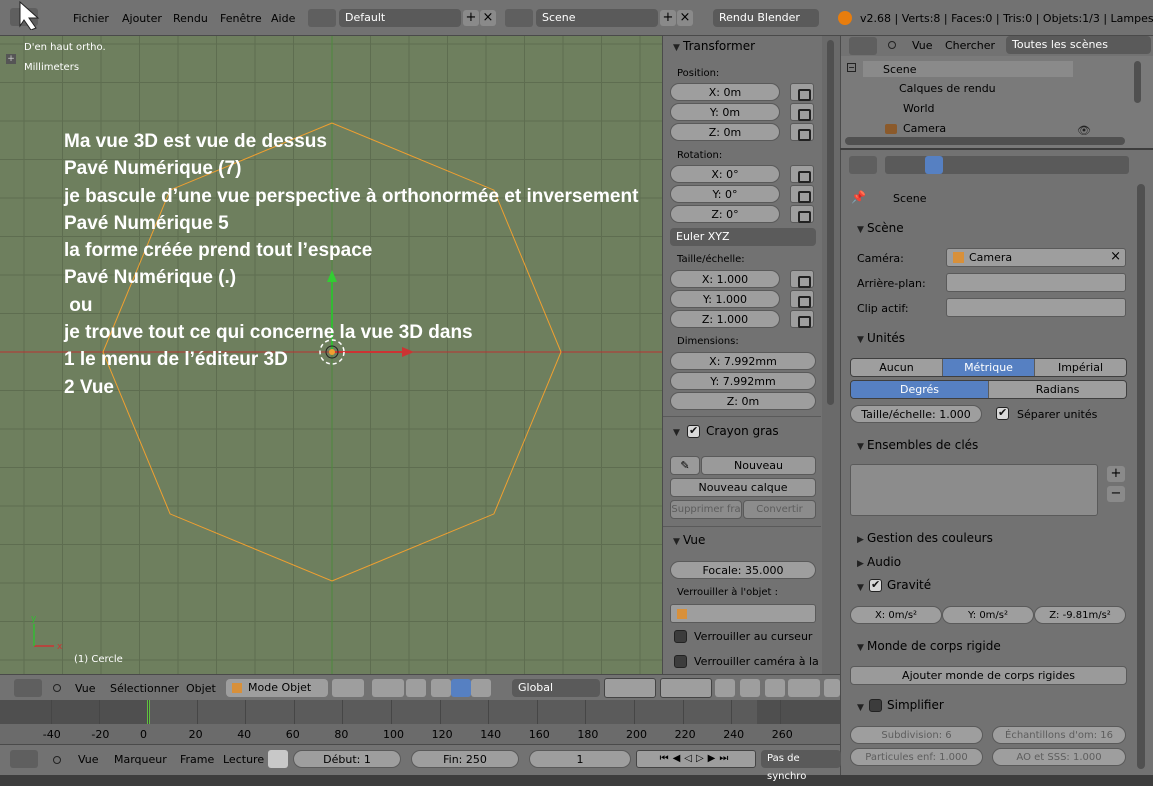 The image size is (1153, 786). I want to click on unit-degrees-button: Degrés, so click(920, 389).